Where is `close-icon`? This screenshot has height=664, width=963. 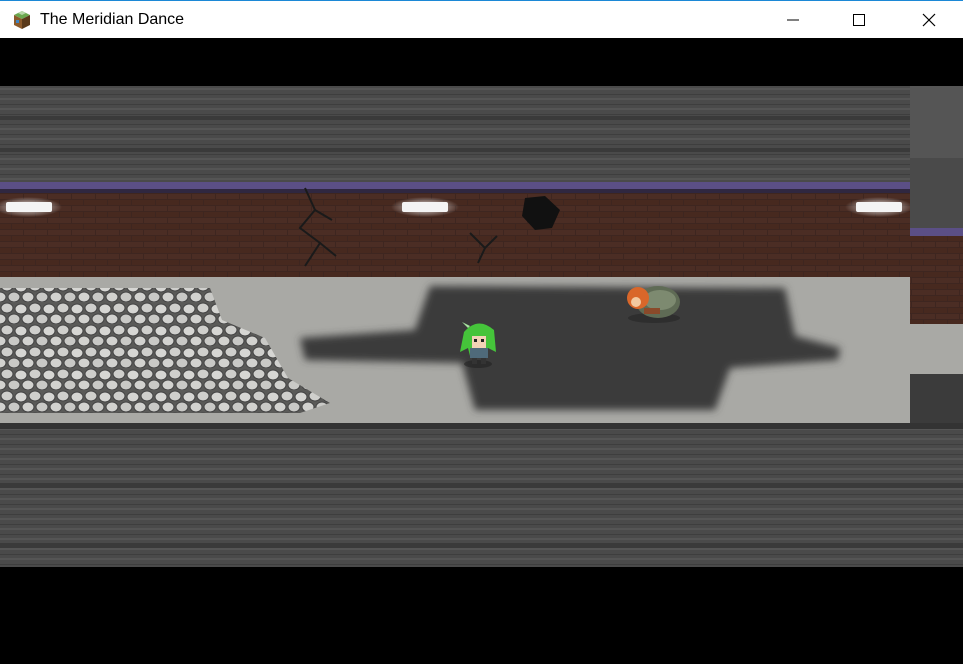 close-icon is located at coordinates (929, 19).